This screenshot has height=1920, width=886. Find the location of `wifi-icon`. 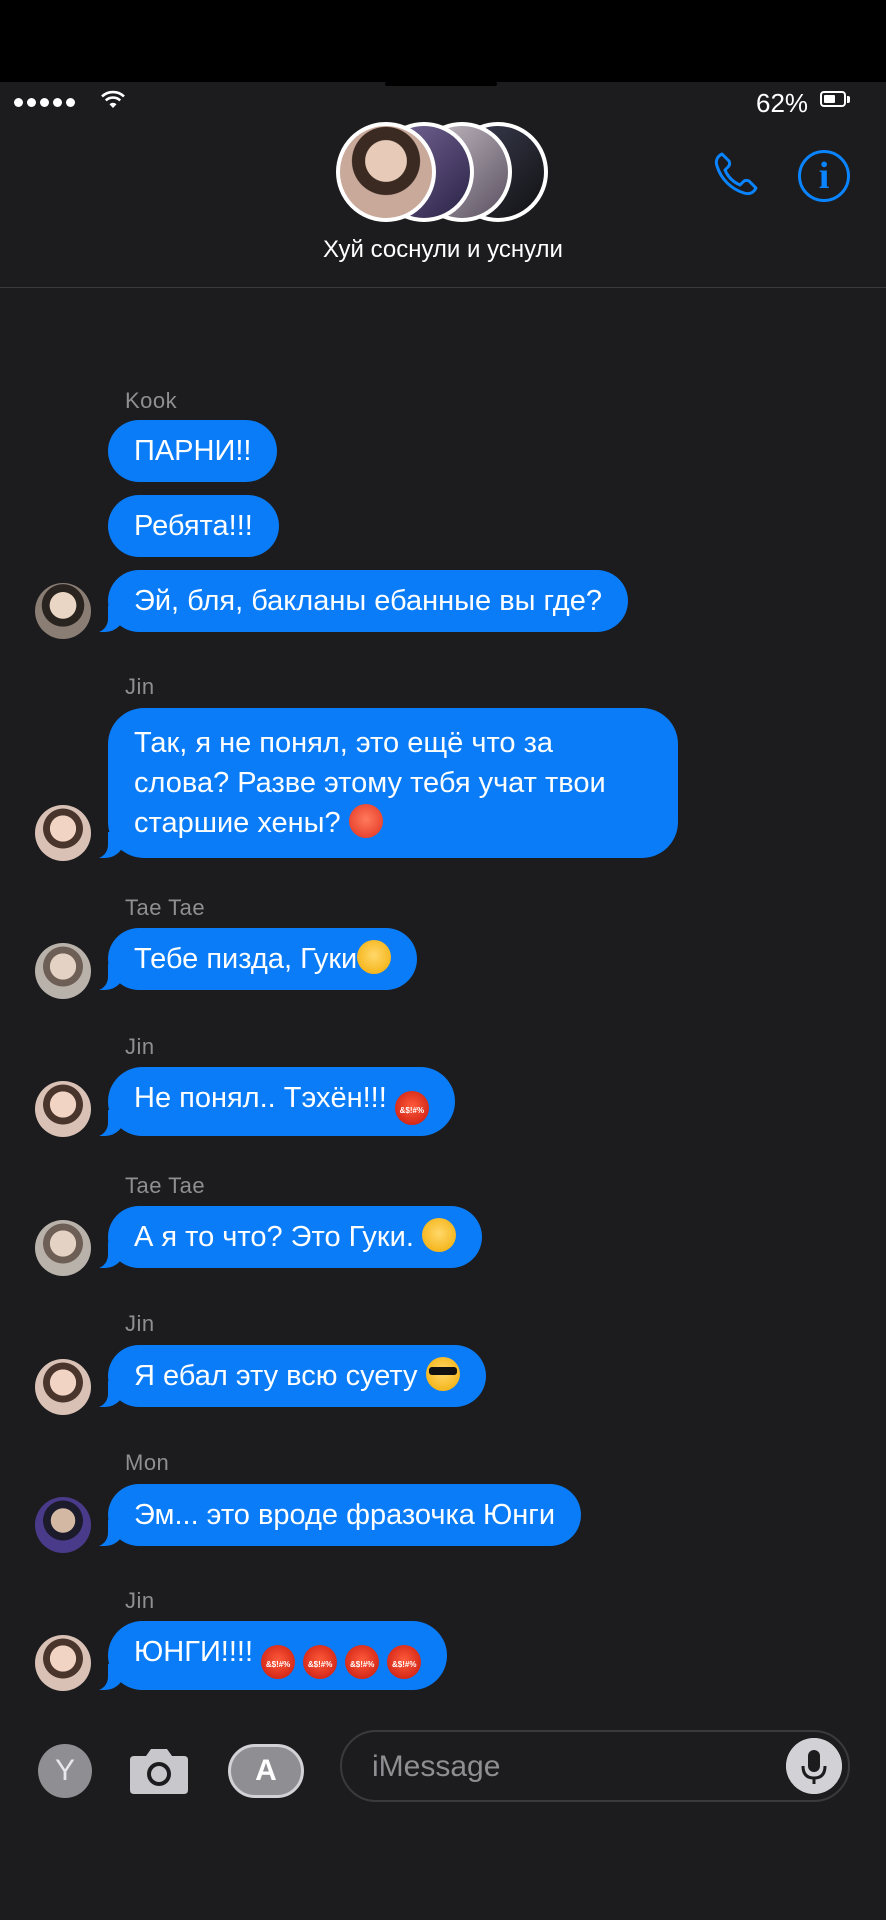

wifi-icon is located at coordinates (113, 99).